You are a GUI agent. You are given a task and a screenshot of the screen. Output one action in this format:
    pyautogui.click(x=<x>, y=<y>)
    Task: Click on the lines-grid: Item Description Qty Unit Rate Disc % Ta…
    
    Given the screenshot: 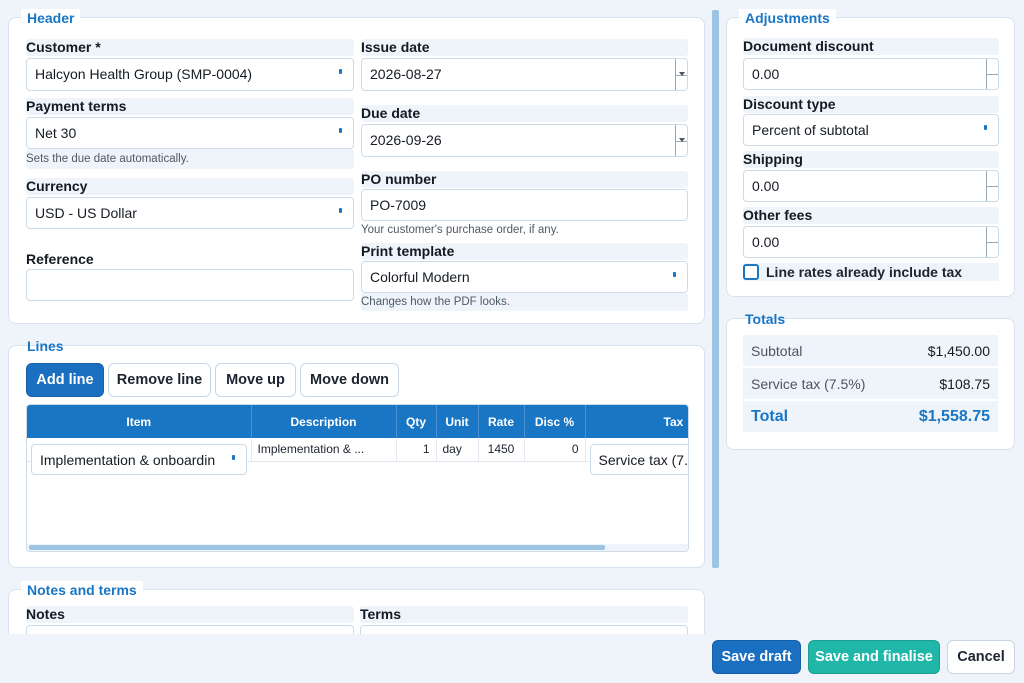 What is the action you would take?
    pyautogui.click(x=357, y=478)
    